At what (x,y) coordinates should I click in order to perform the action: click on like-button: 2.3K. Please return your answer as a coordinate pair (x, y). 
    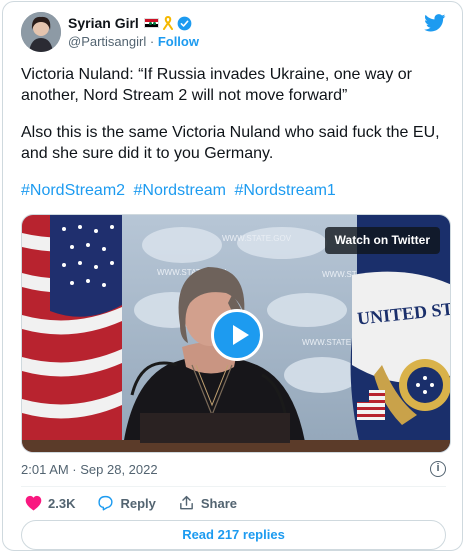
    Looking at the image, I should click on (50, 503).